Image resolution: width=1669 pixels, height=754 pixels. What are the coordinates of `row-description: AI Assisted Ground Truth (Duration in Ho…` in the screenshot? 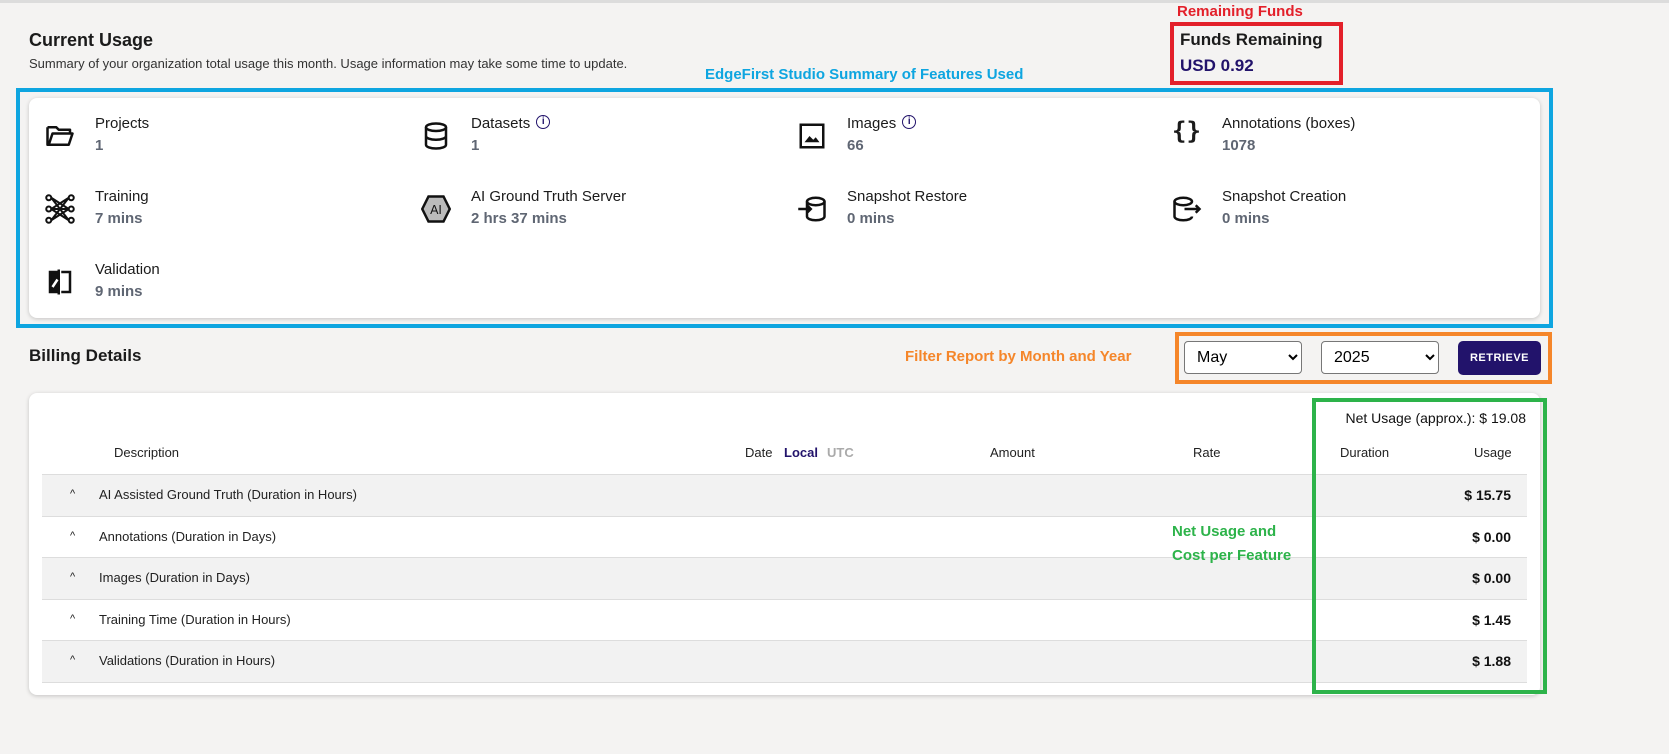 It's located at (228, 494).